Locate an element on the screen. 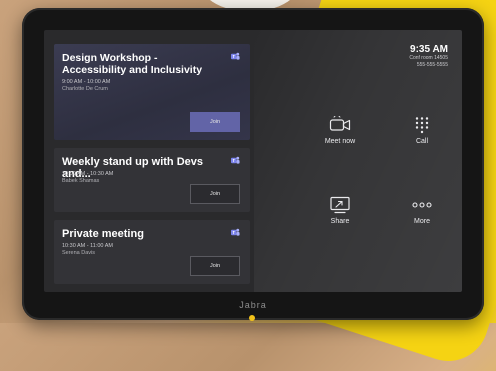  video-camera-icon is located at coordinates (340, 123).